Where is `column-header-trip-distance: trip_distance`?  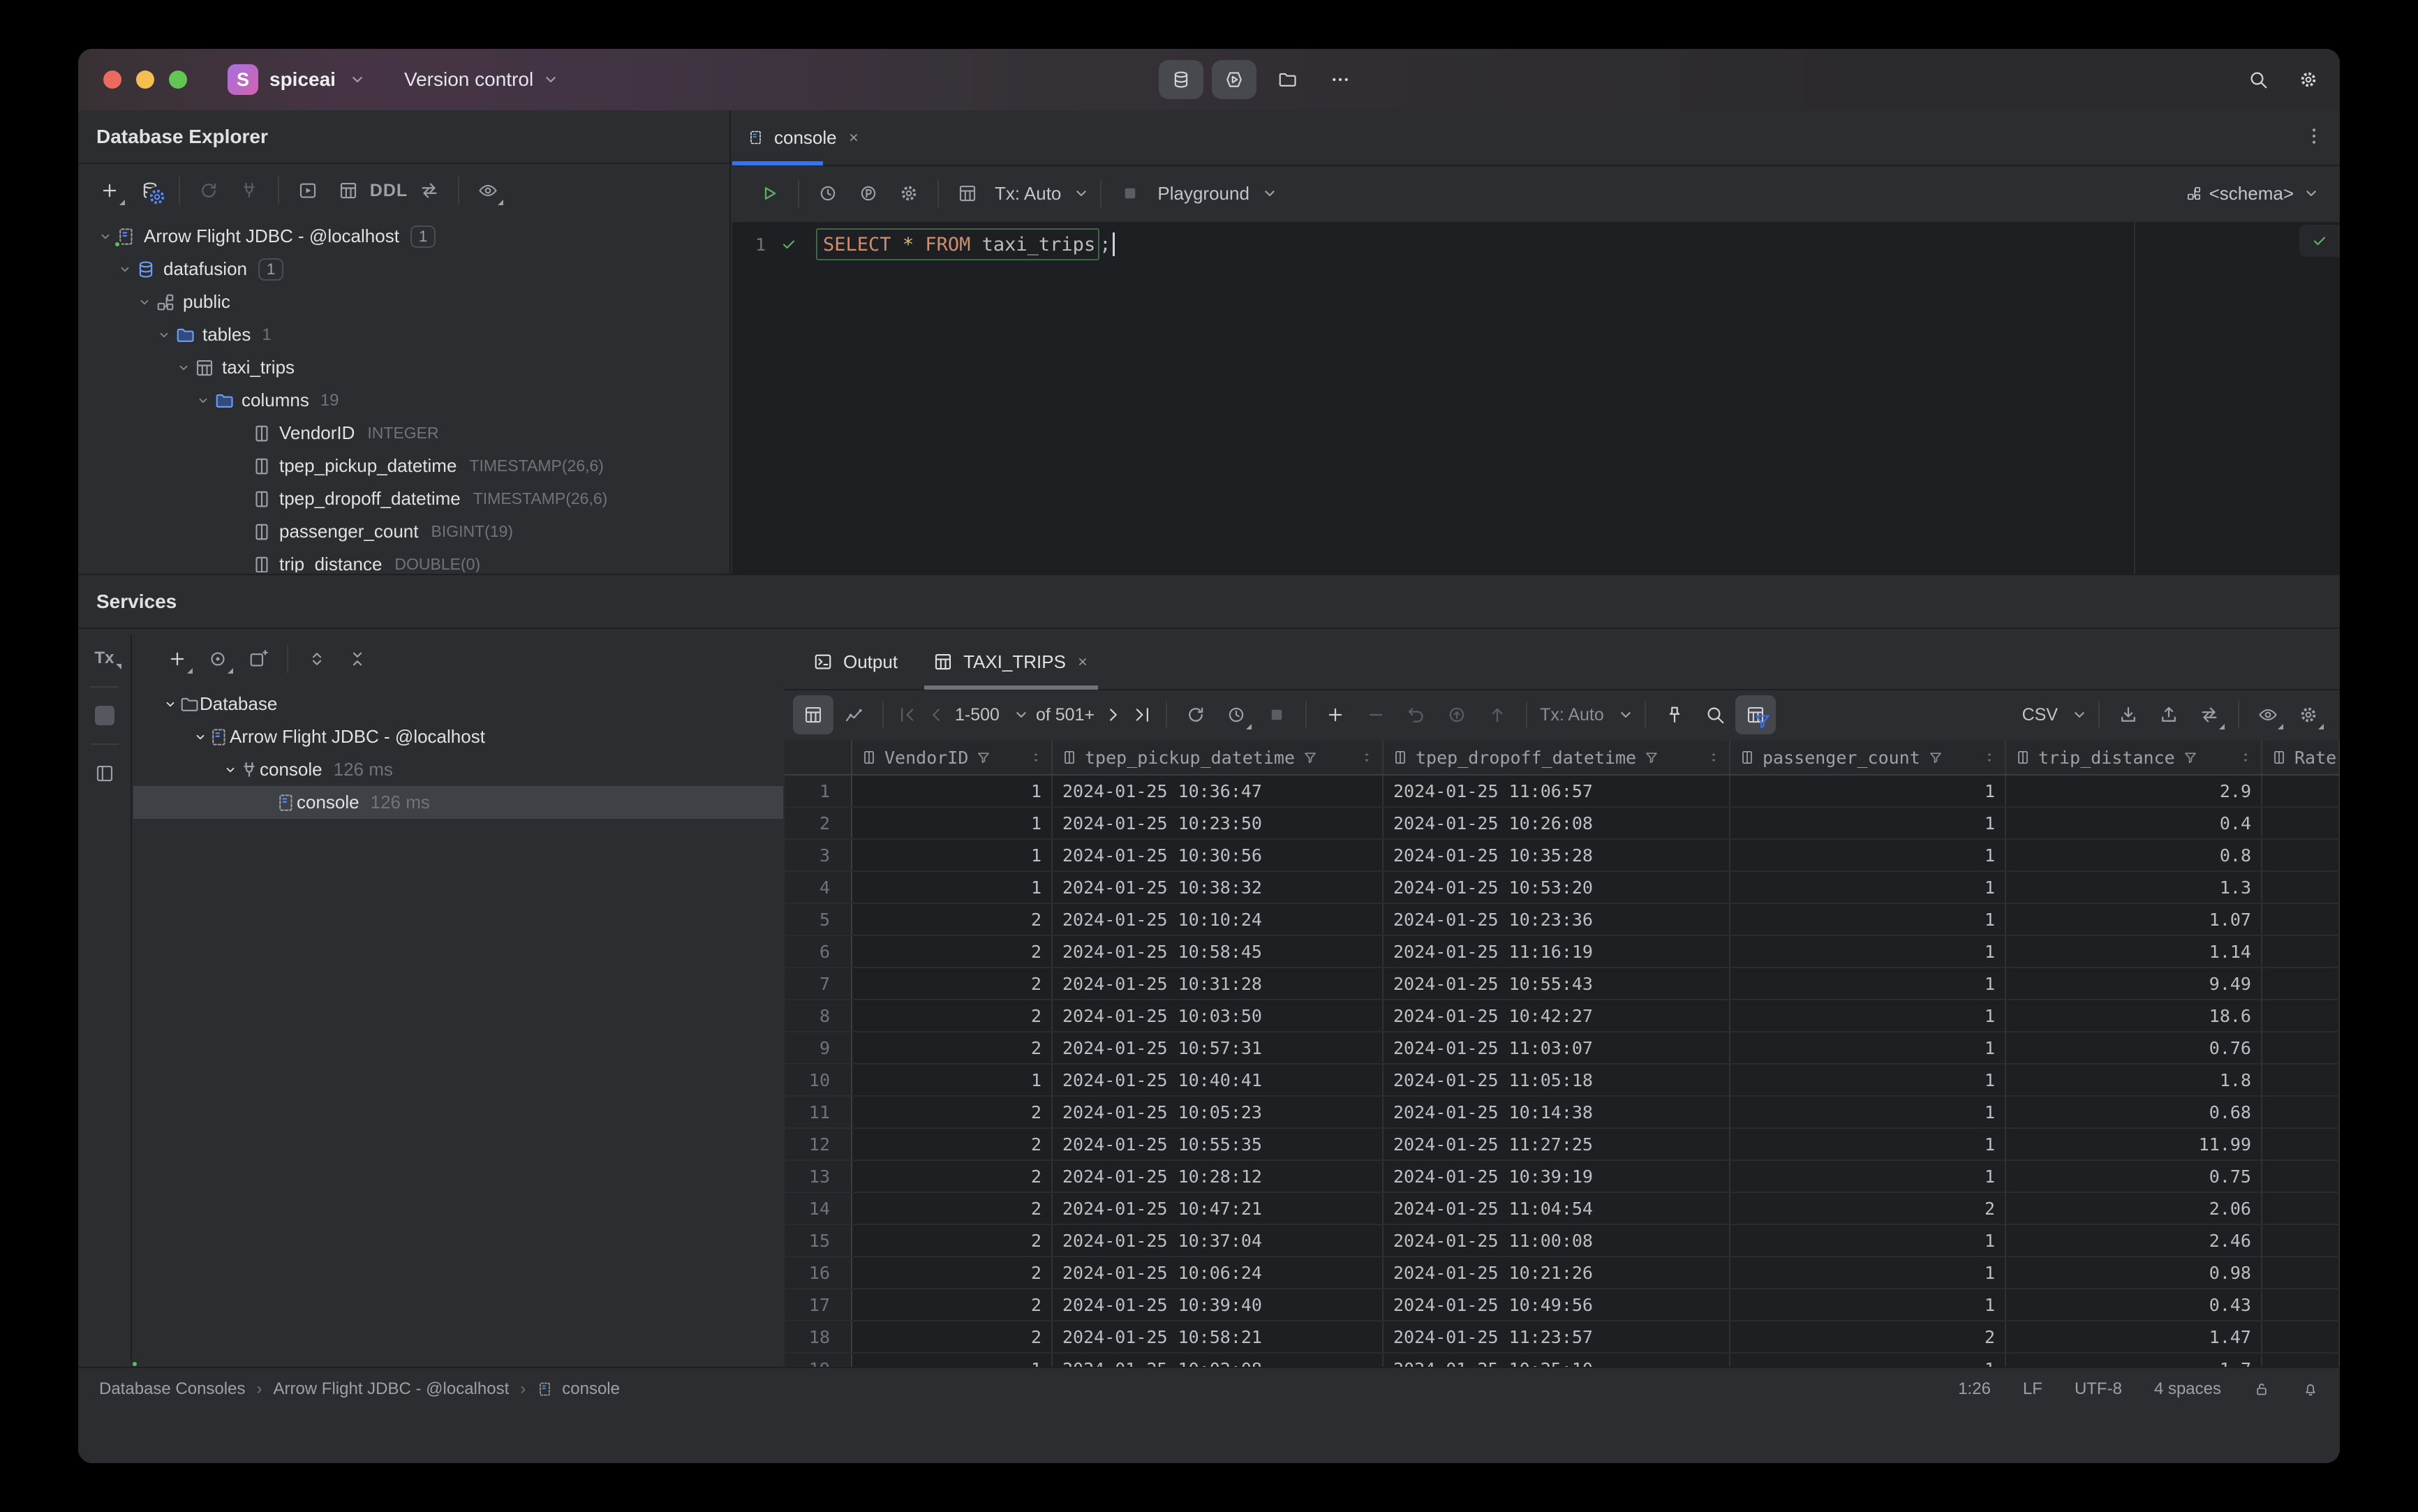 column-header-trip-distance: trip_distance is located at coordinates (2134, 758).